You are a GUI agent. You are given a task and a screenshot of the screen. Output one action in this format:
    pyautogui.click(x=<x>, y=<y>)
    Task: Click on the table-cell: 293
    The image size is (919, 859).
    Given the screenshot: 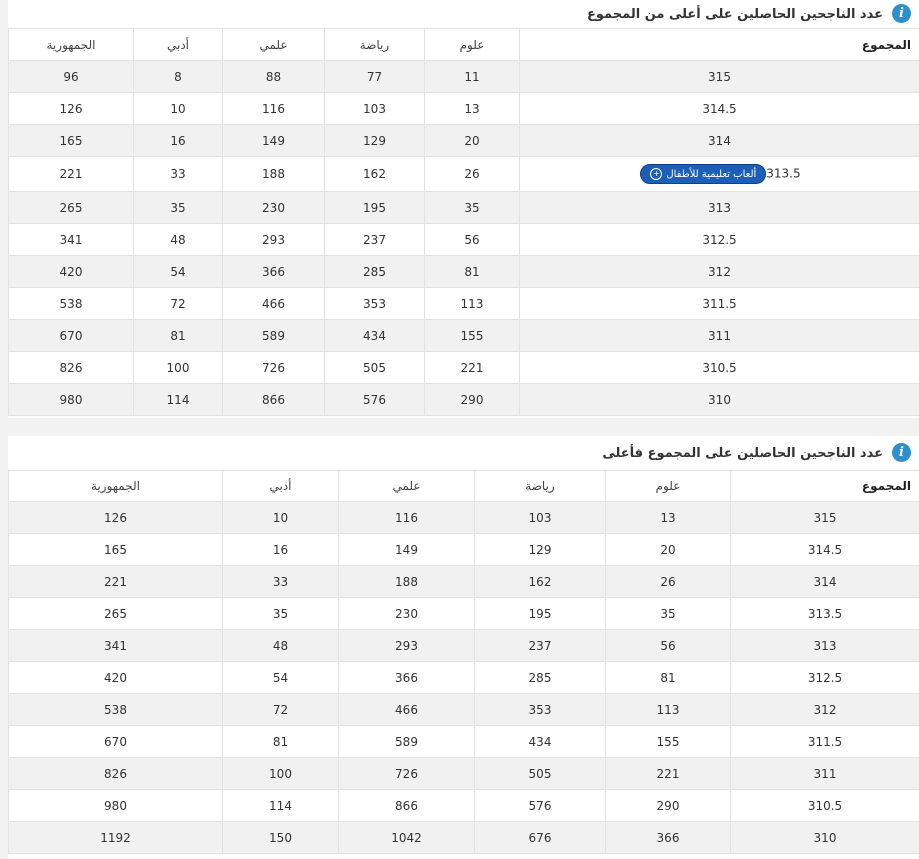 What is the action you would take?
    pyautogui.click(x=273, y=239)
    